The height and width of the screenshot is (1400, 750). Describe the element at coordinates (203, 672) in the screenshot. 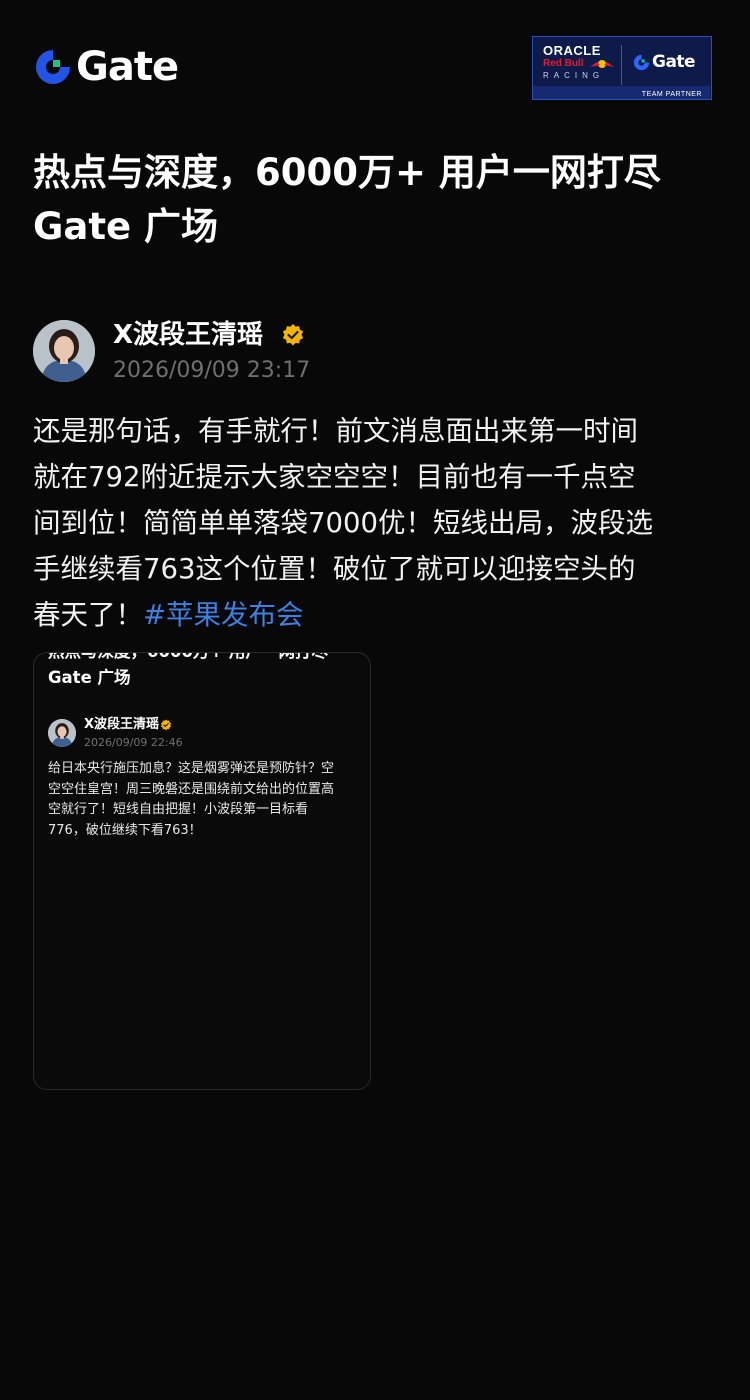

I see `card-headline: 热点与深度，6000万+ 用户一网打尽 Gate 广场` at that location.